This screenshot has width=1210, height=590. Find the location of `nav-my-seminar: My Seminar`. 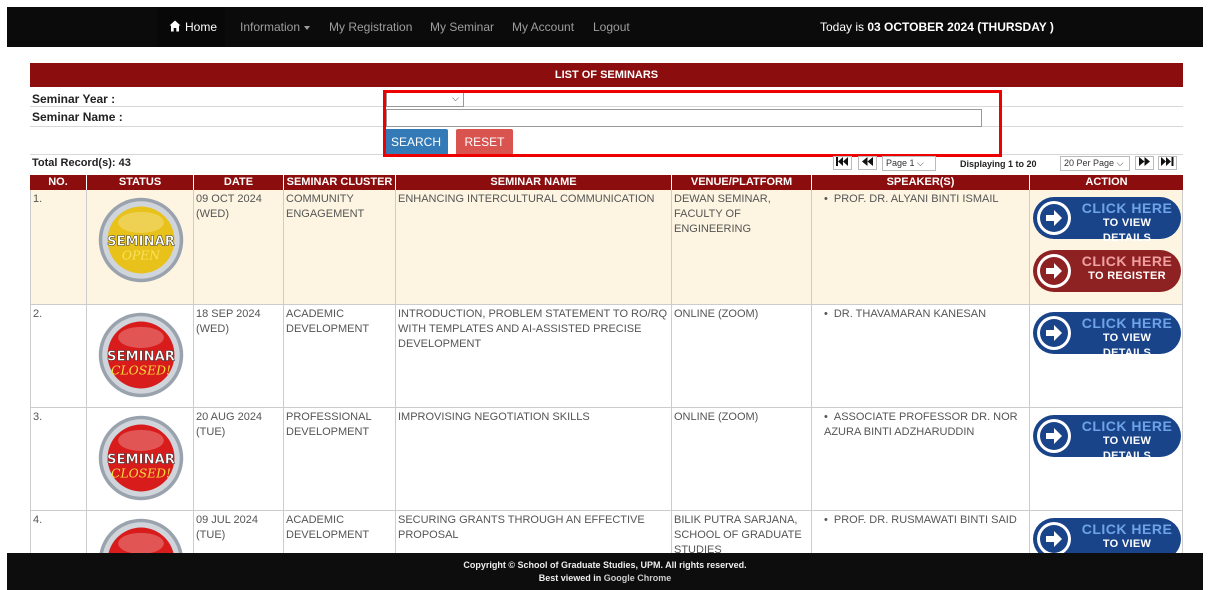

nav-my-seminar: My Seminar is located at coordinates (462, 27).